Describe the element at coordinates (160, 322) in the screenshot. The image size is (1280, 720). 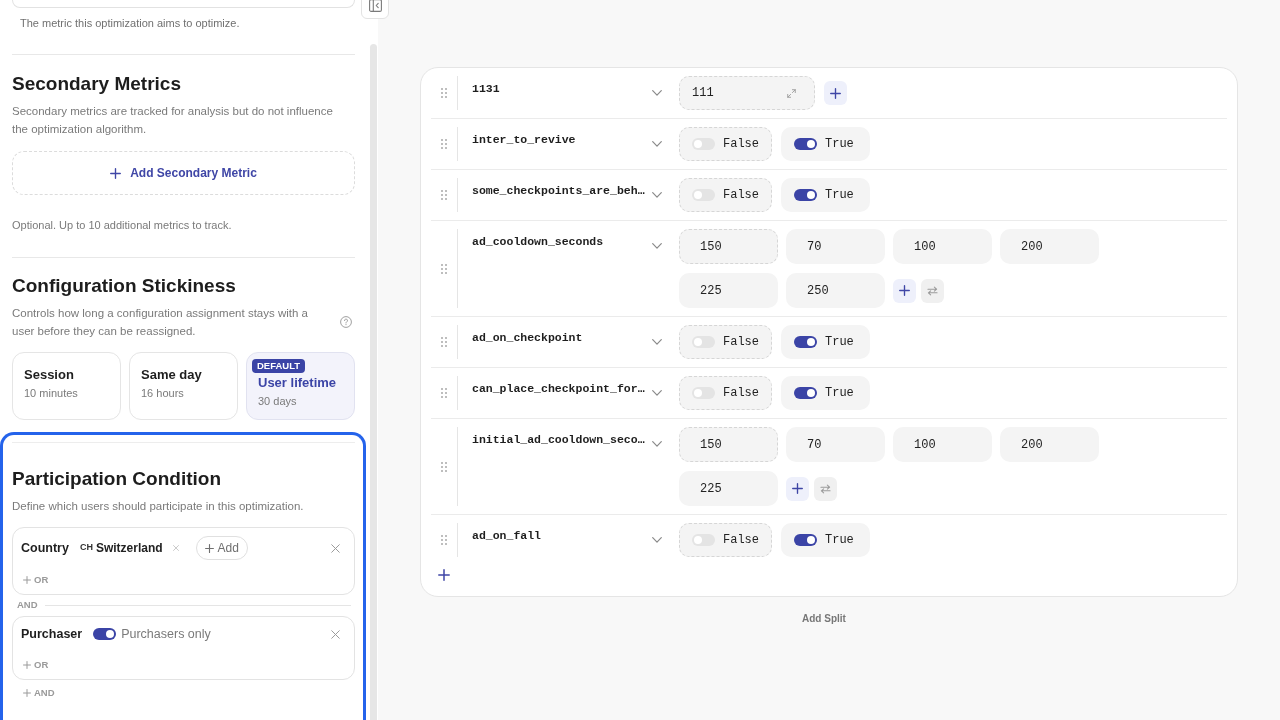
I see `section-description: Controls how long a configuration assignment stays with a user before they can be reassigned.` at that location.